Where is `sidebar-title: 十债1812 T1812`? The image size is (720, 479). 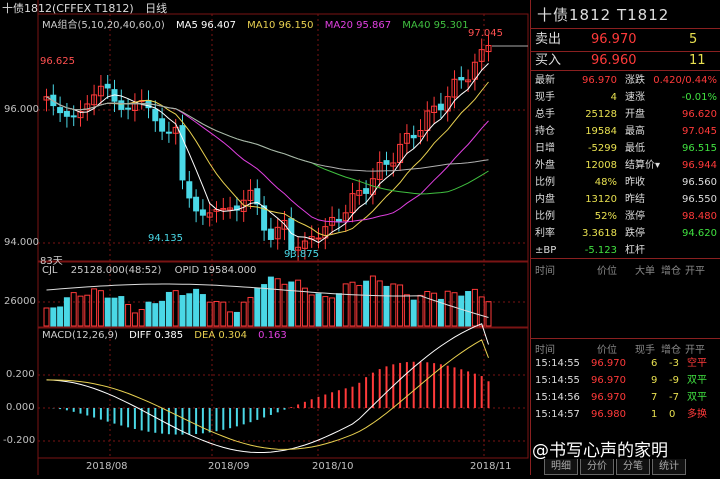 sidebar-title: 十债1812 T1812 is located at coordinates (603, 15).